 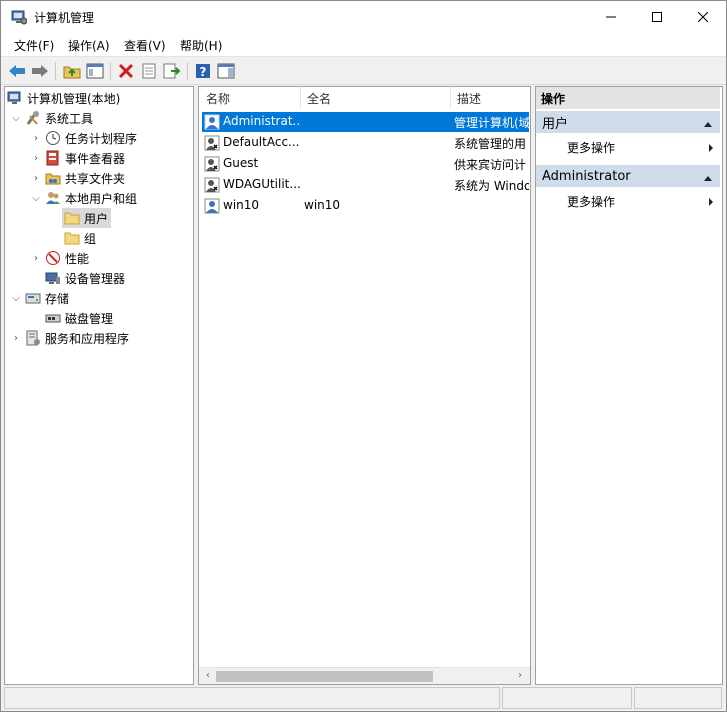 What do you see at coordinates (241, 205) in the screenshot?
I see `cell-name: win10` at bounding box center [241, 205].